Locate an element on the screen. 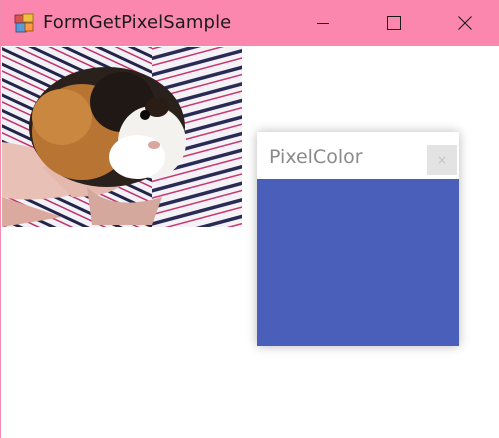 The height and width of the screenshot is (438, 499). maximize-icon is located at coordinates (394, 23).